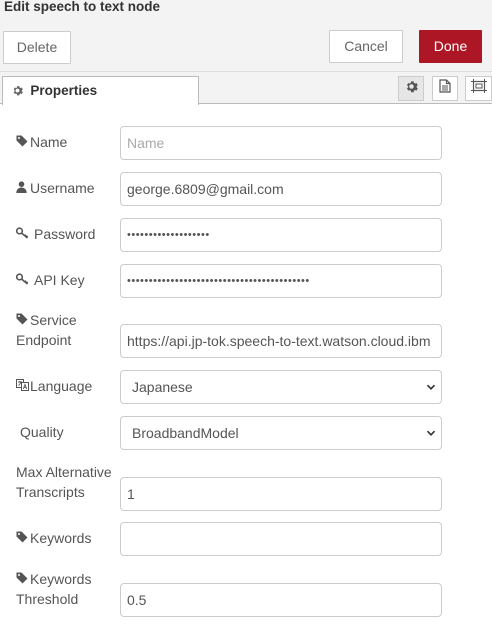 The height and width of the screenshot is (629, 492). I want to click on apikey-label: API Key, so click(50, 280).